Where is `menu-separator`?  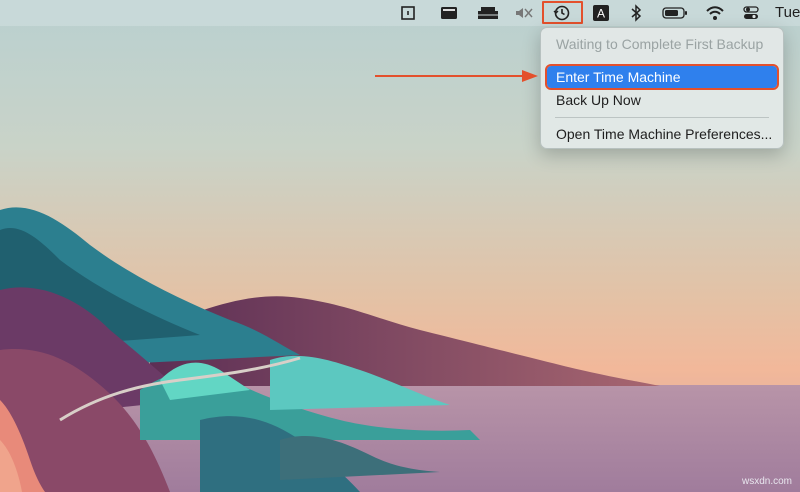 menu-separator is located at coordinates (662, 117).